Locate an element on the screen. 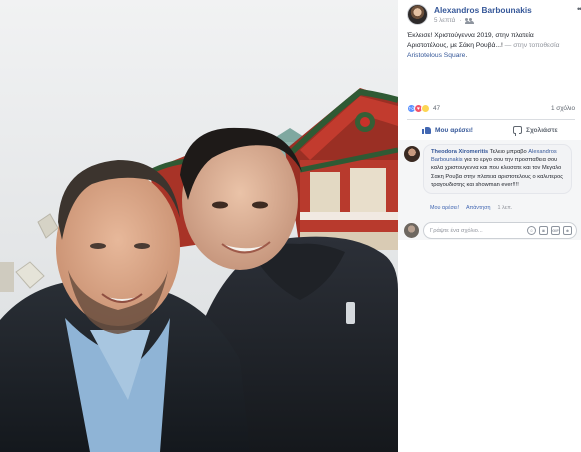  action-bar: Μου αρέσει! Σχολιάστε is located at coordinates (491, 130).